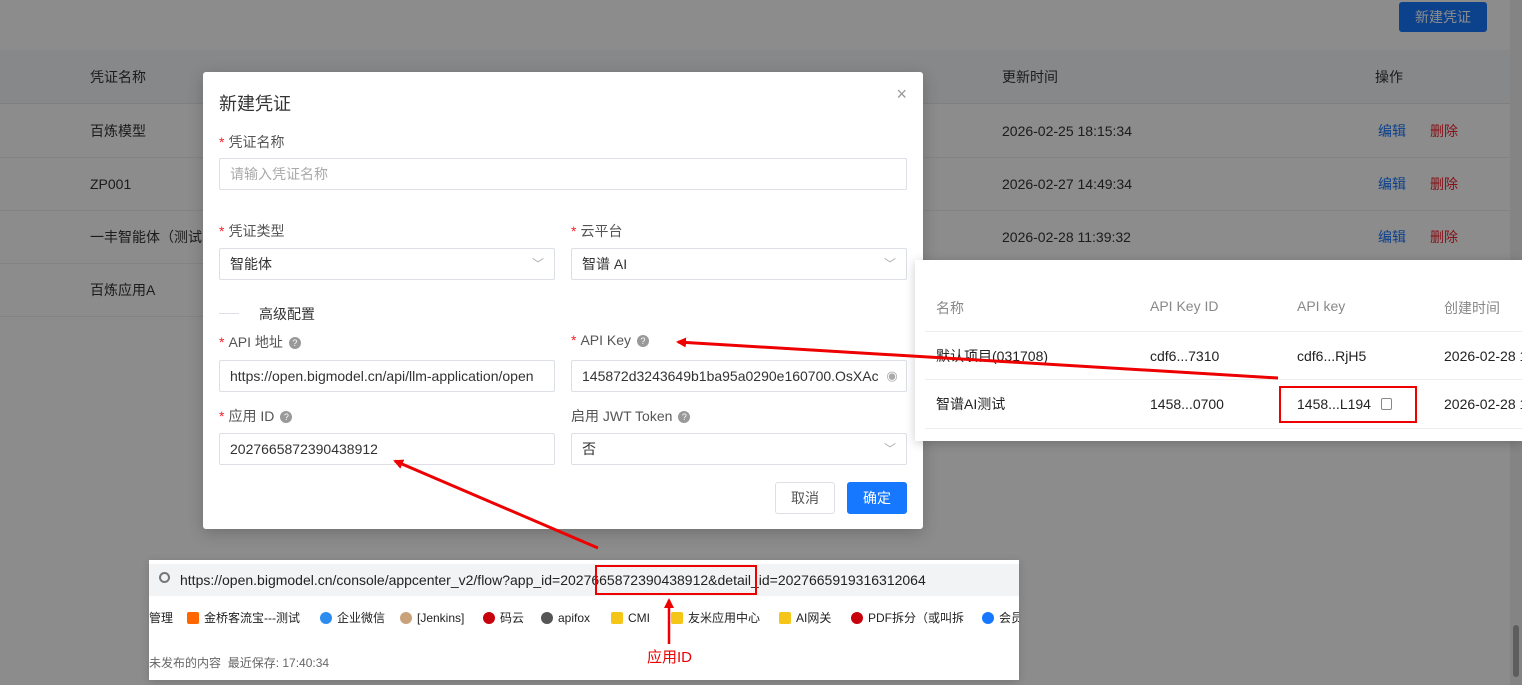 The height and width of the screenshot is (685, 1522). I want to click on bookmark-folder: AI网关, so click(805, 618).